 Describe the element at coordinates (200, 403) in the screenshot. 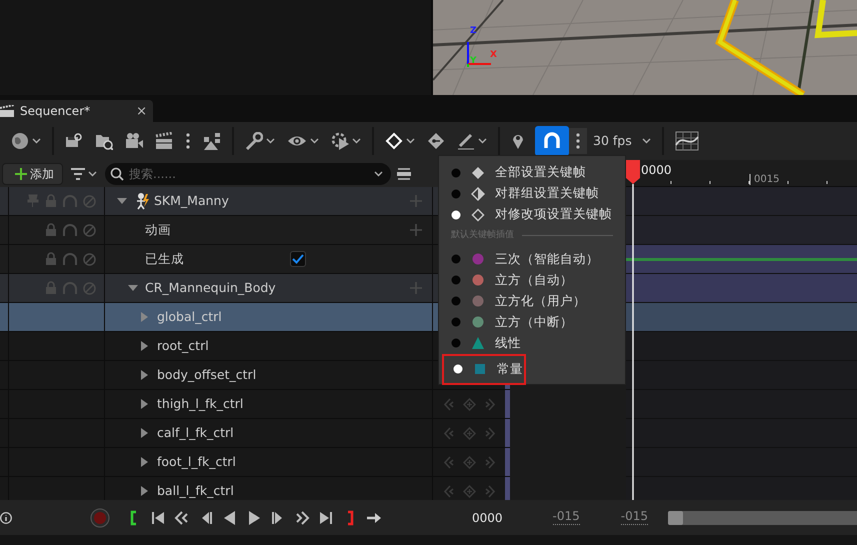

I see `track-name: thigh_l_fk_ctrl` at that location.